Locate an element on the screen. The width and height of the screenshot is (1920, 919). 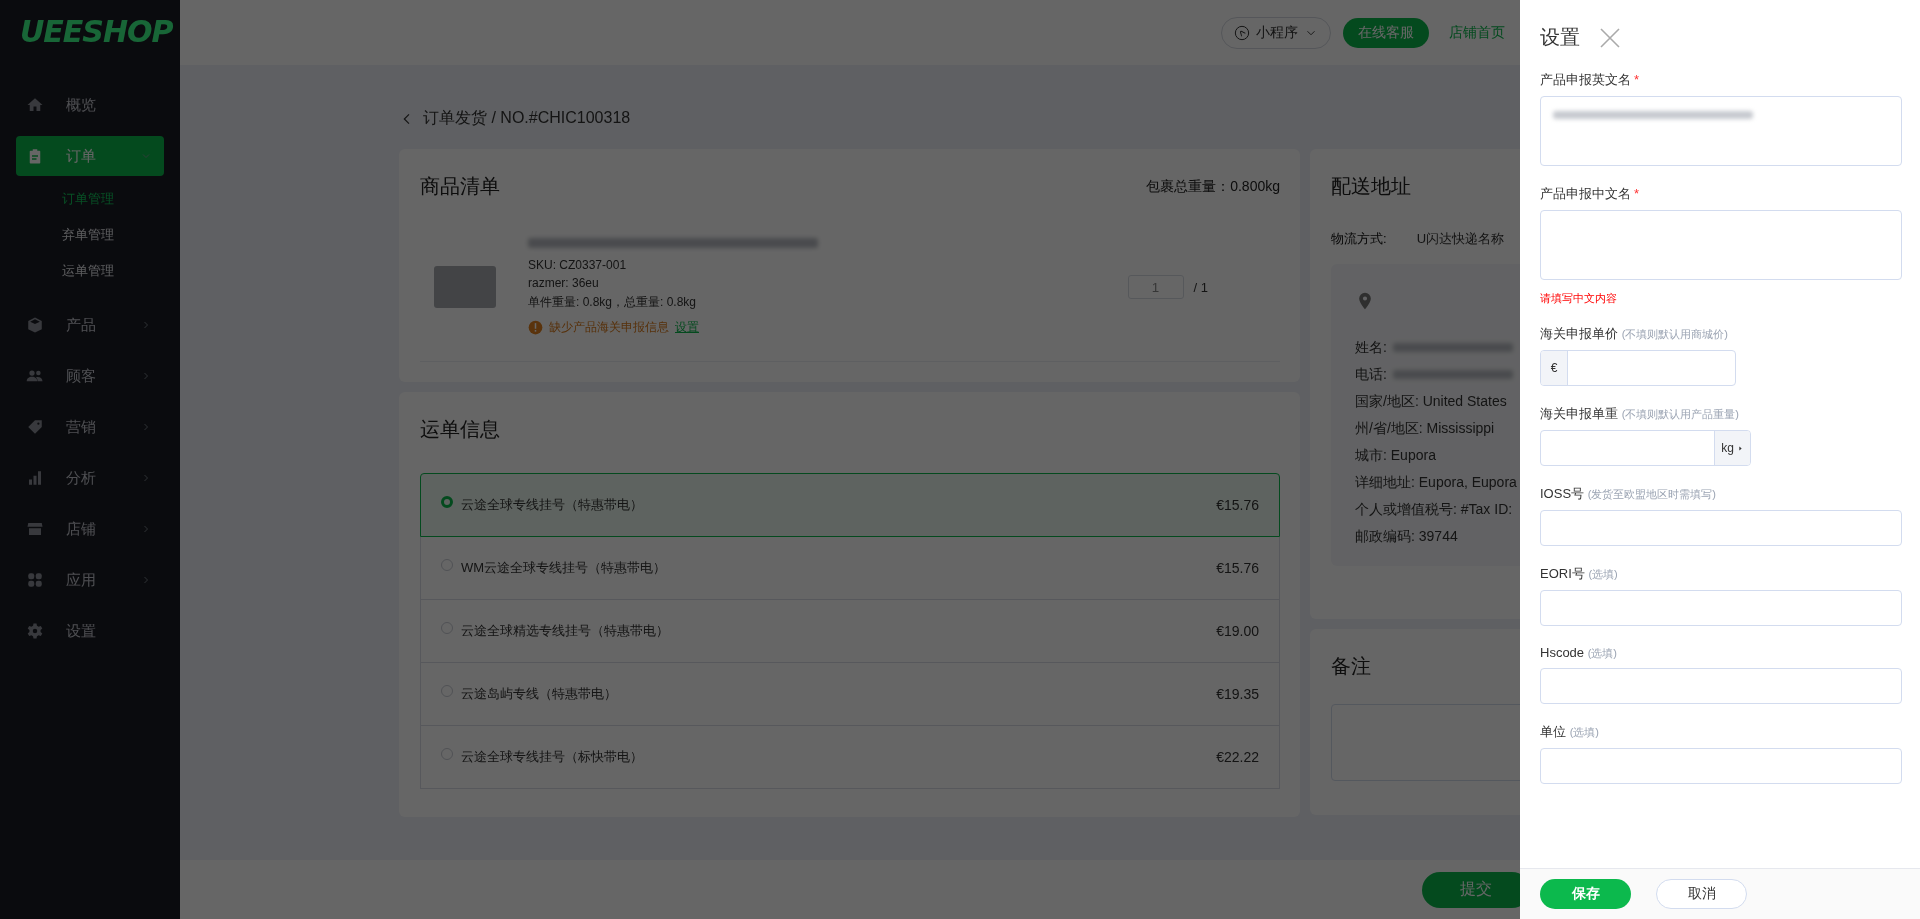
field-label: 产品申报中文名 * is located at coordinates (1590, 194).